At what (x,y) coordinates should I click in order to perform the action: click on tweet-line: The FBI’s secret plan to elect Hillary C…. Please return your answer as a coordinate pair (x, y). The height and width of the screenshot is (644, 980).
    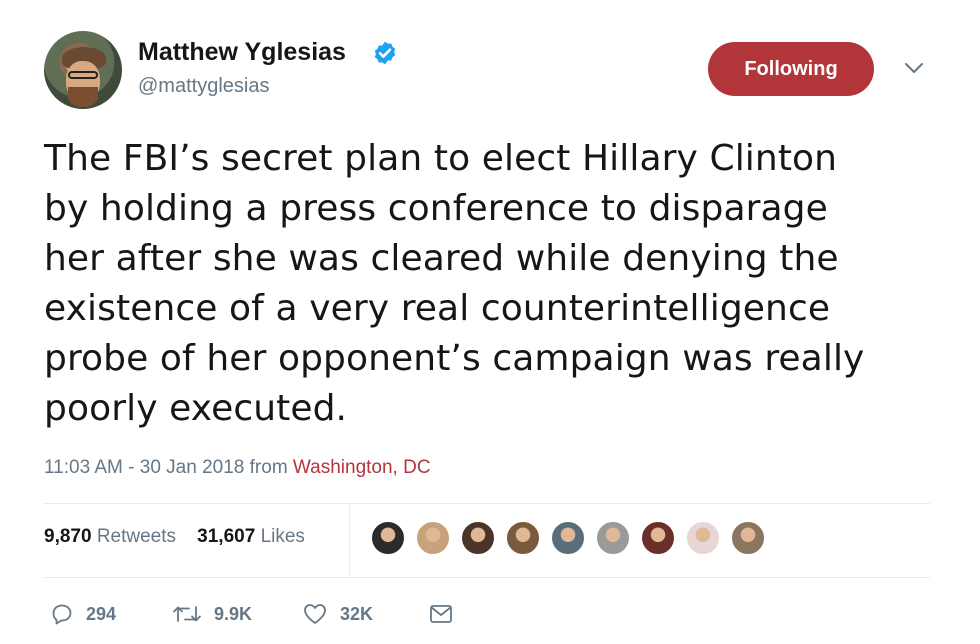
    Looking at the image, I should click on (441, 158).